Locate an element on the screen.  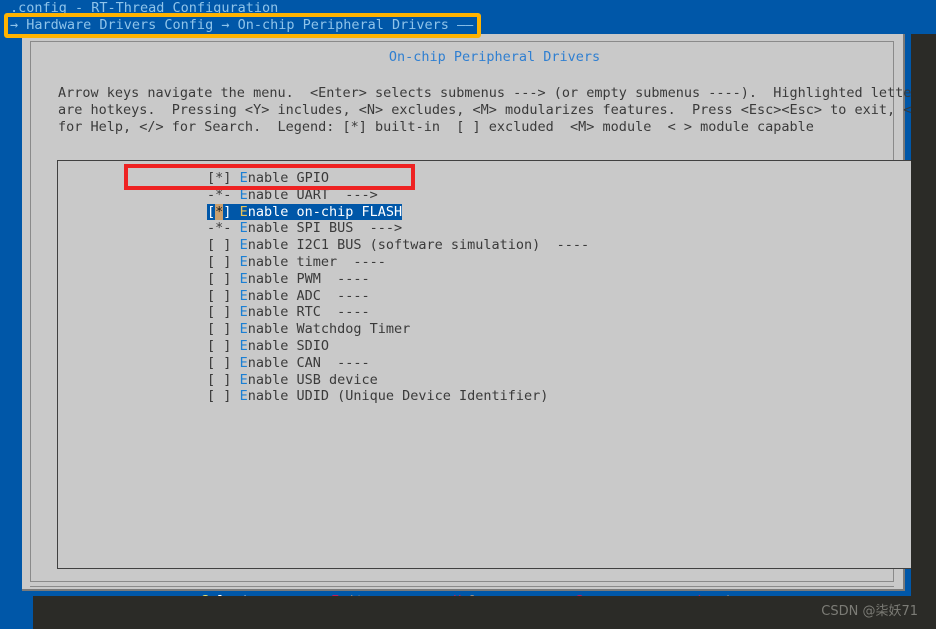
menu-item: [ ] Enable USB device is located at coordinates (292, 380).